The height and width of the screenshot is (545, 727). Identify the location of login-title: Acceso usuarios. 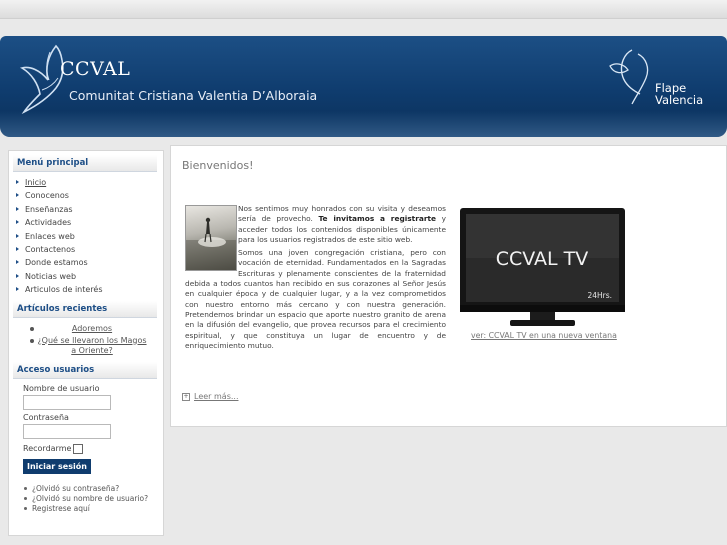
(85, 370).